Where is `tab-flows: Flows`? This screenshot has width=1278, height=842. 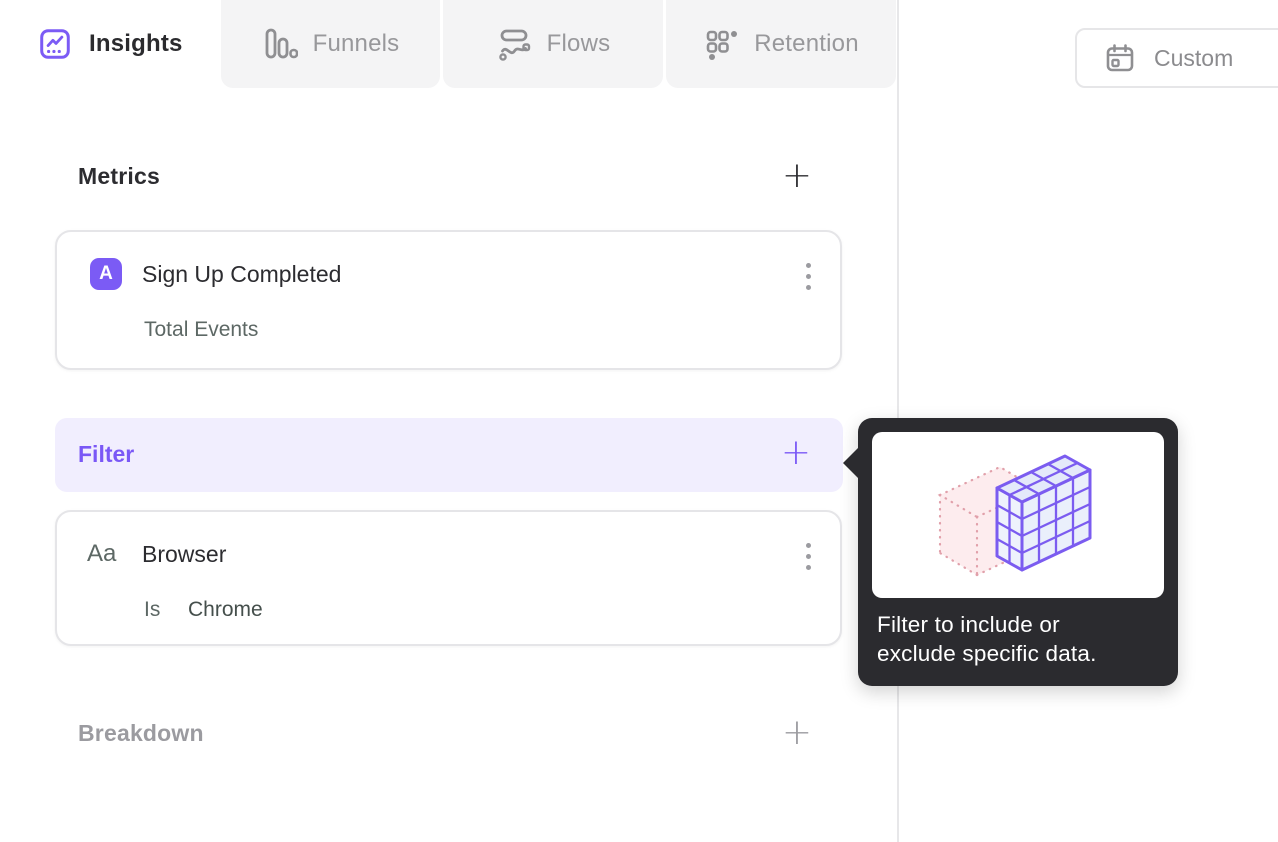
tab-flows: Flows is located at coordinates (553, 44).